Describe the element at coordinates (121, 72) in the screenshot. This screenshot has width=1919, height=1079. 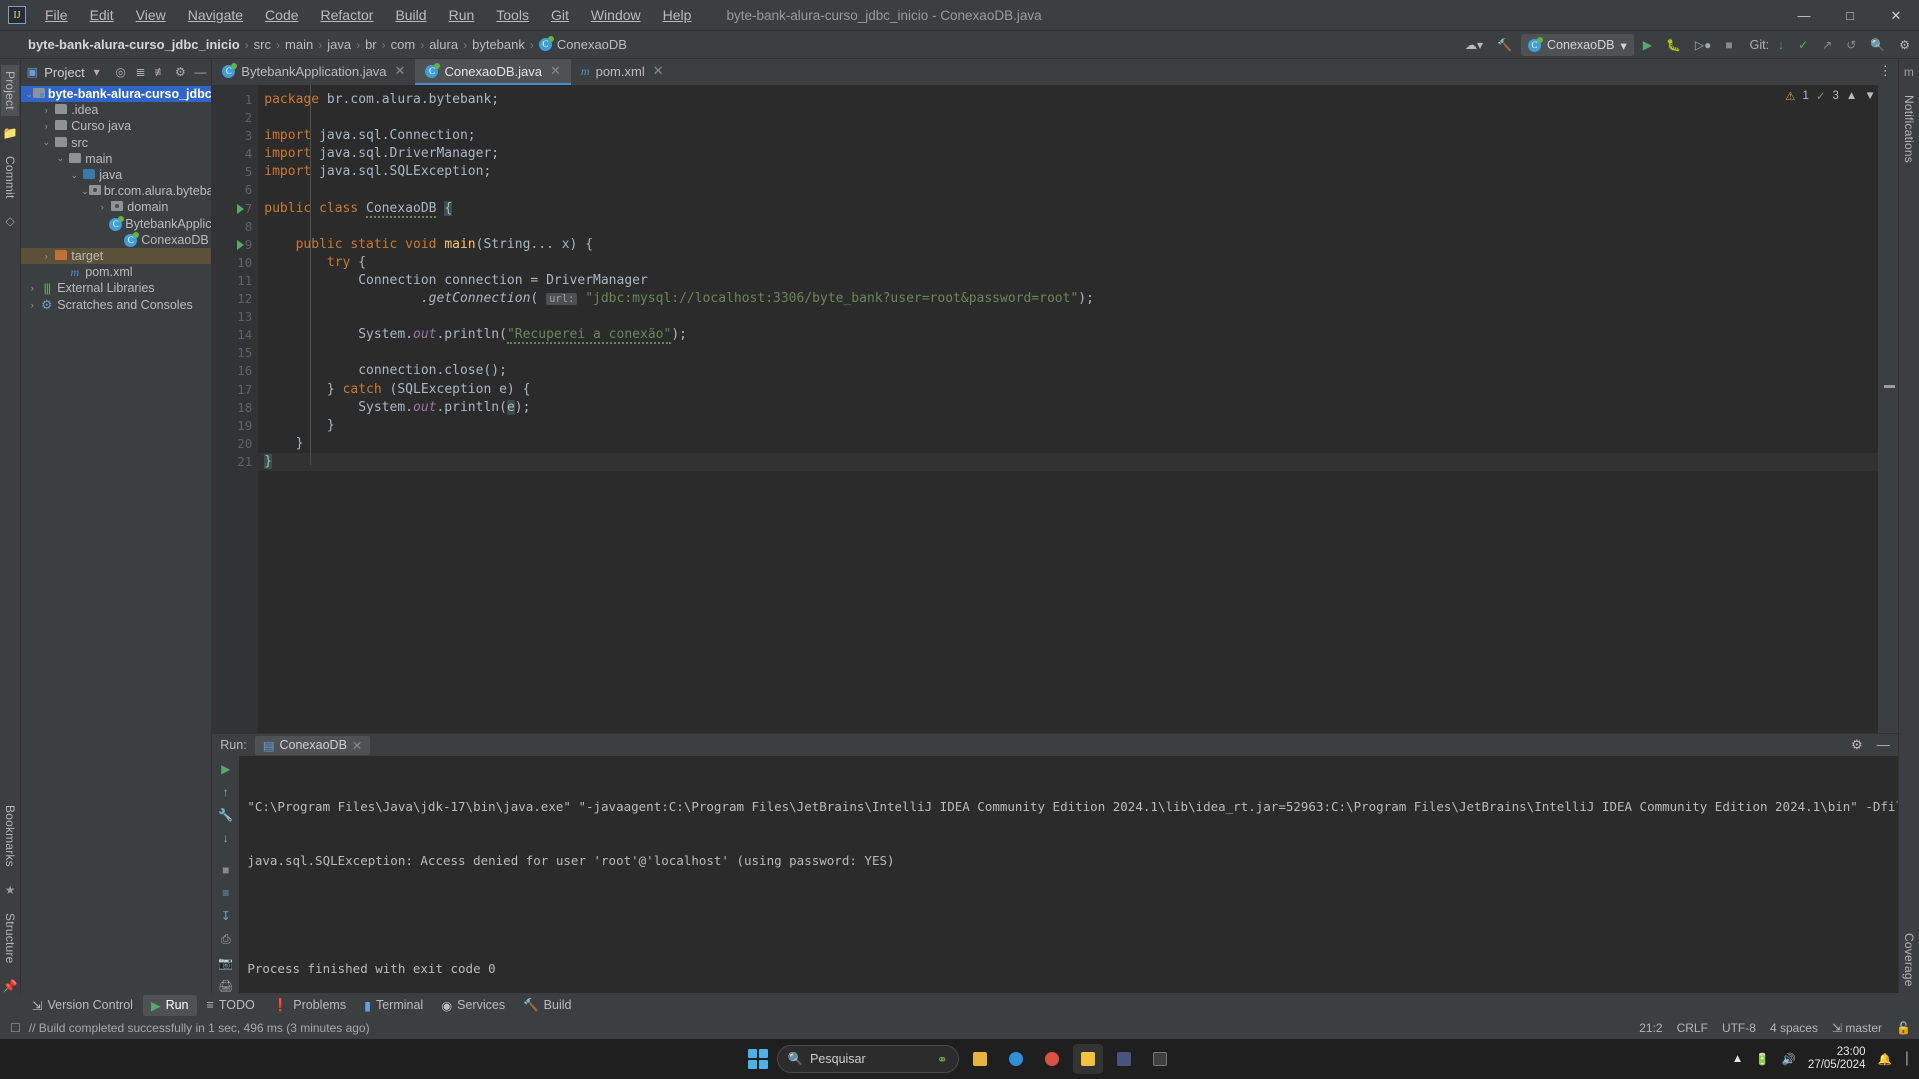
I see `scroll-from-source-icon: ◎` at that location.